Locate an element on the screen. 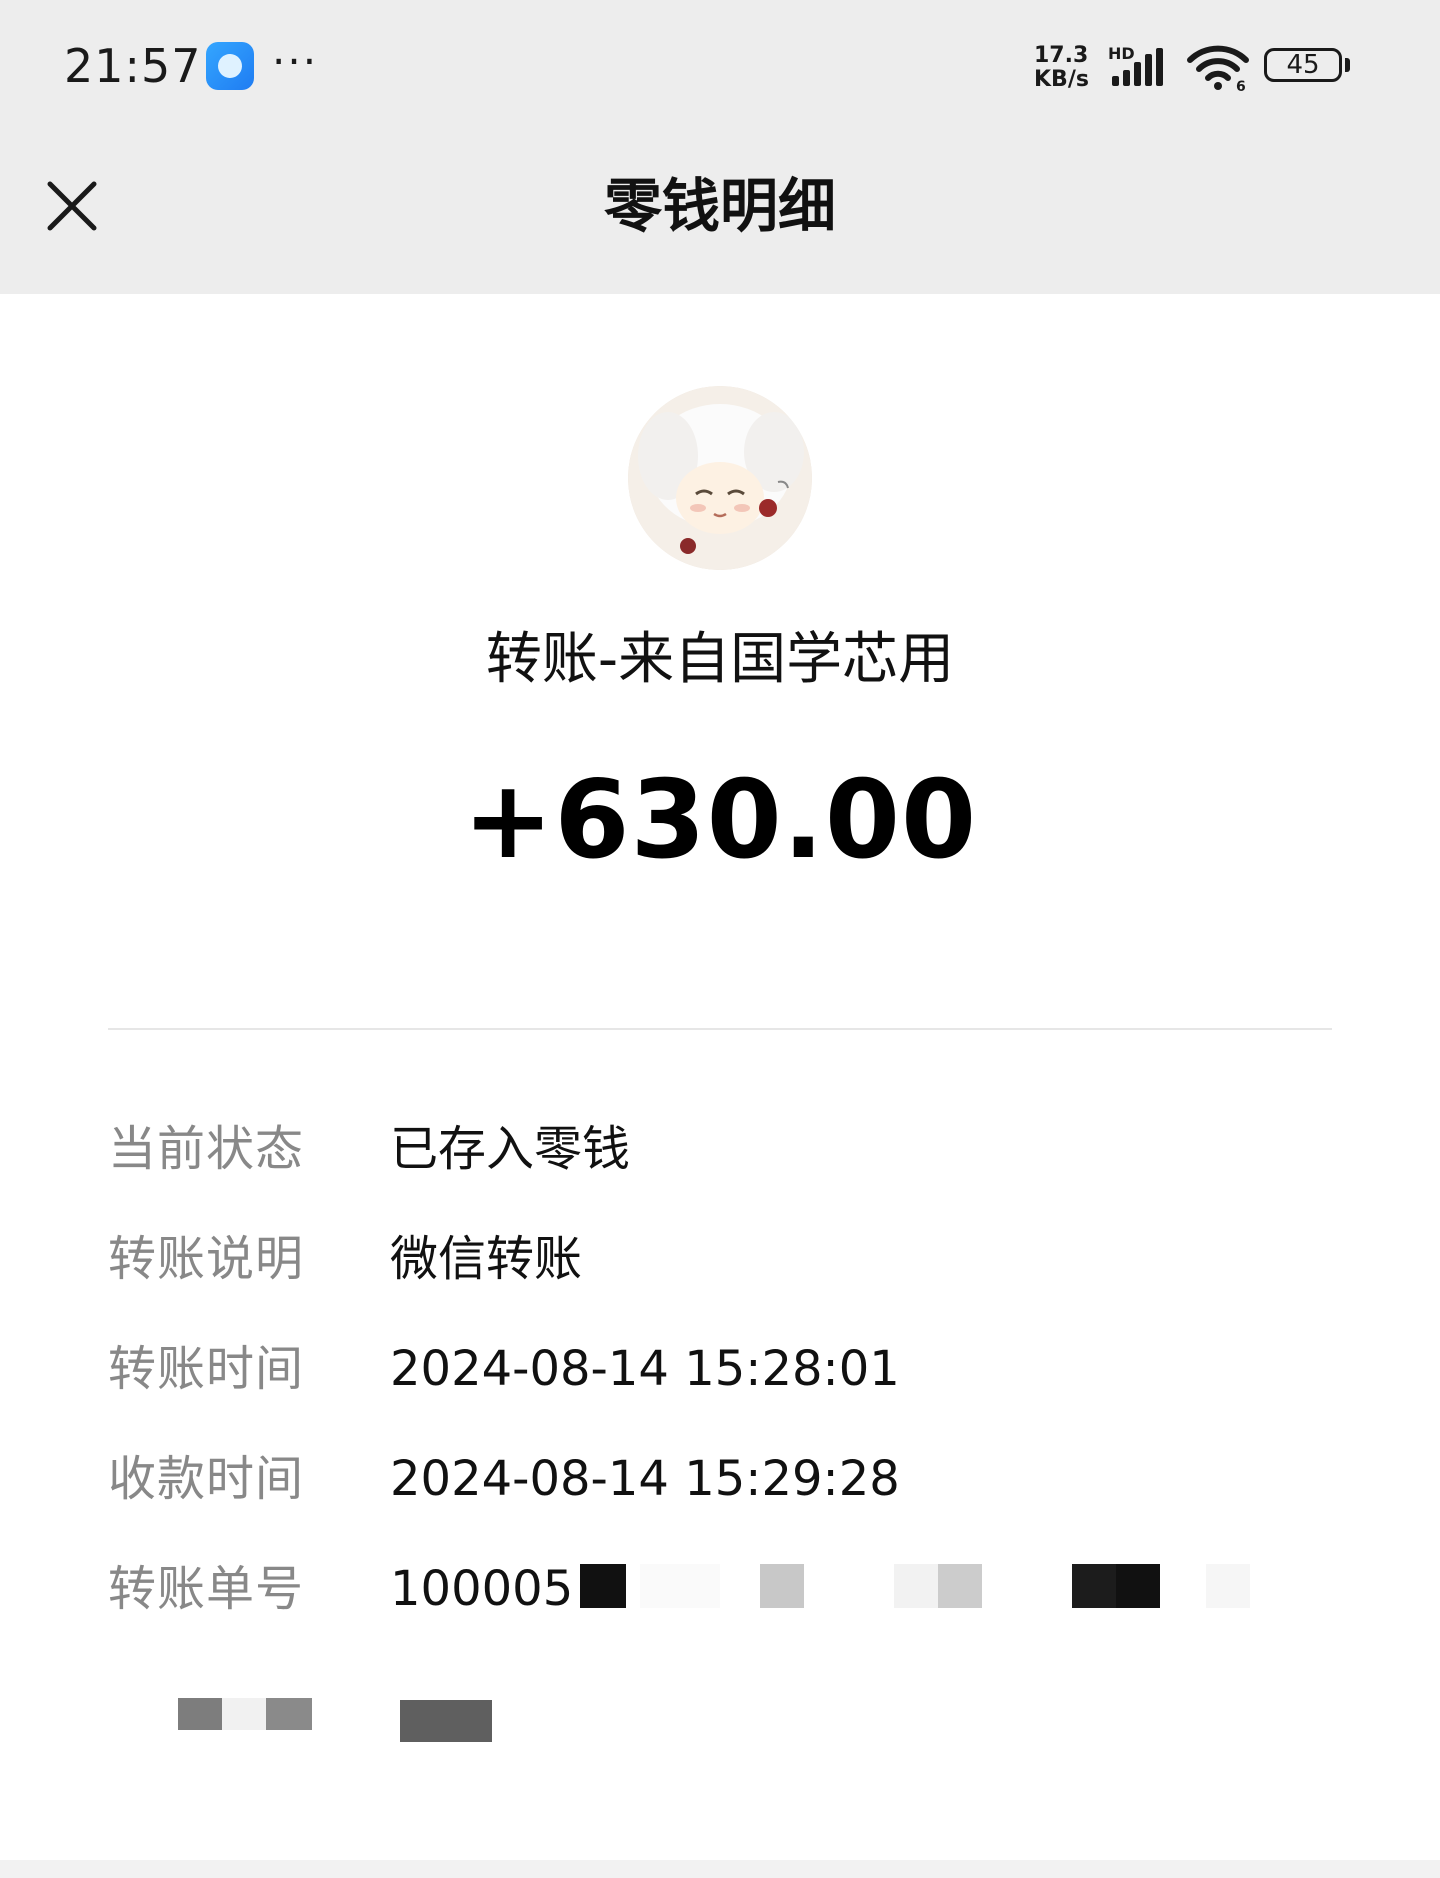 This screenshot has width=1440, height=1878. detail-label: 收款时间 is located at coordinates (206, 1479).